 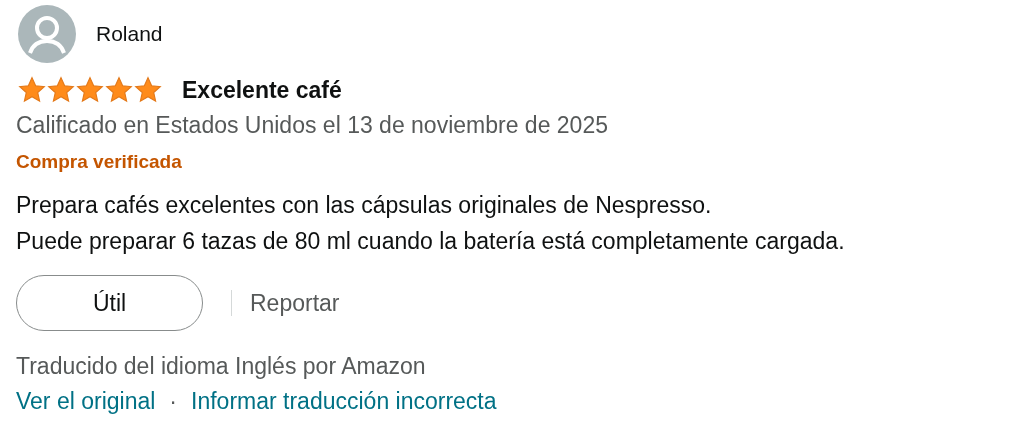 I want to click on avatar-icon, so click(x=47, y=34).